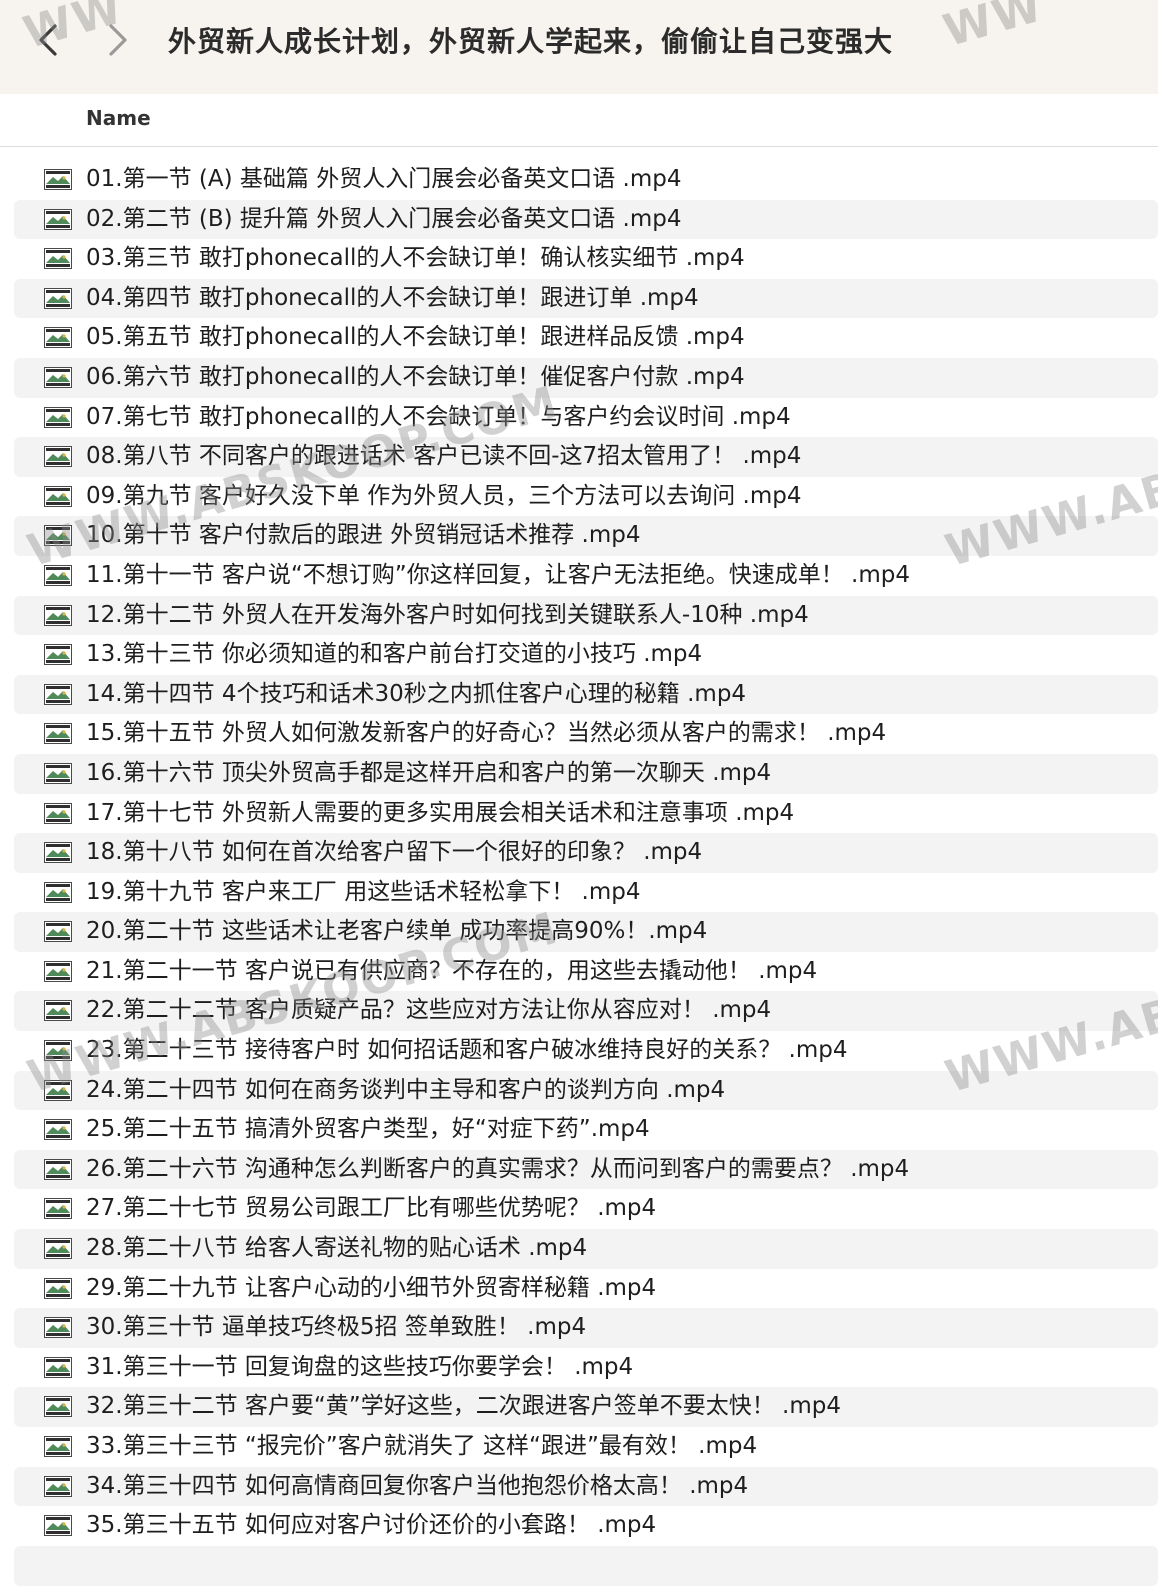 Image resolution: width=1158 pixels, height=1586 pixels. What do you see at coordinates (429, 1010) in the screenshot?
I see `file-name: 22.第二十二节 客户质疑产品？这些应对方法让你从容应对！ .mp4` at bounding box center [429, 1010].